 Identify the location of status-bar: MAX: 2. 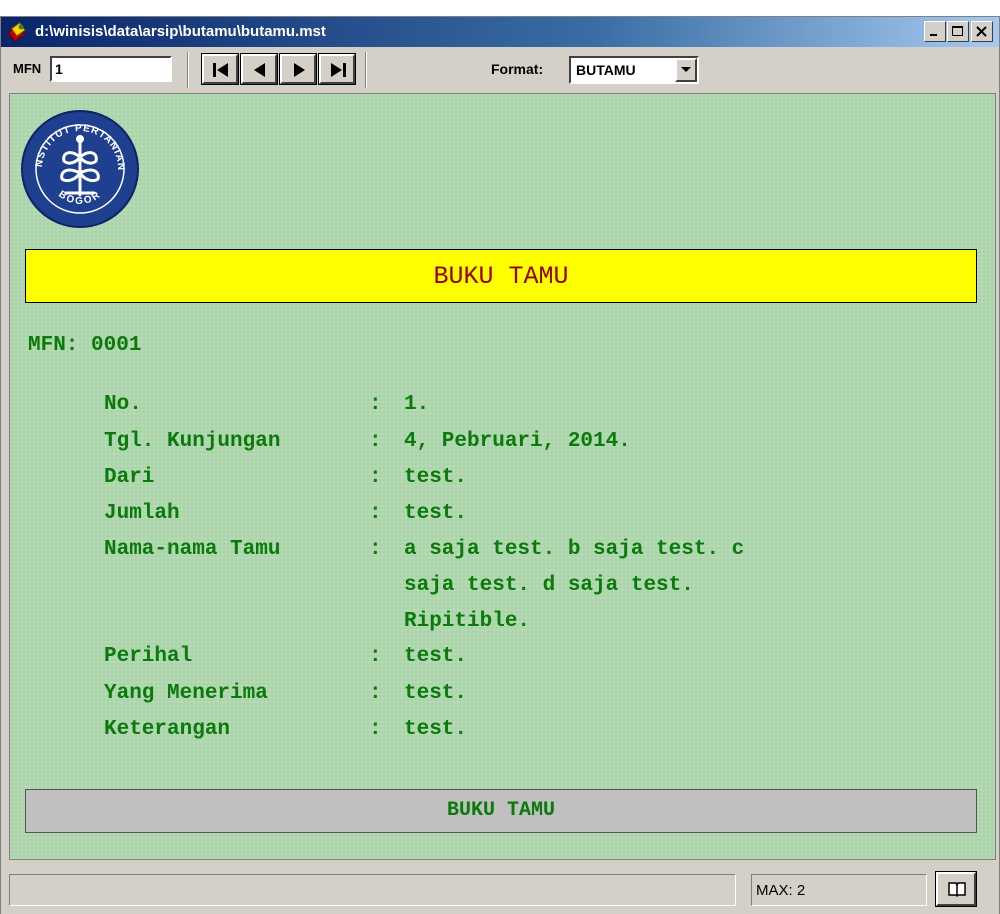
(500, 888).